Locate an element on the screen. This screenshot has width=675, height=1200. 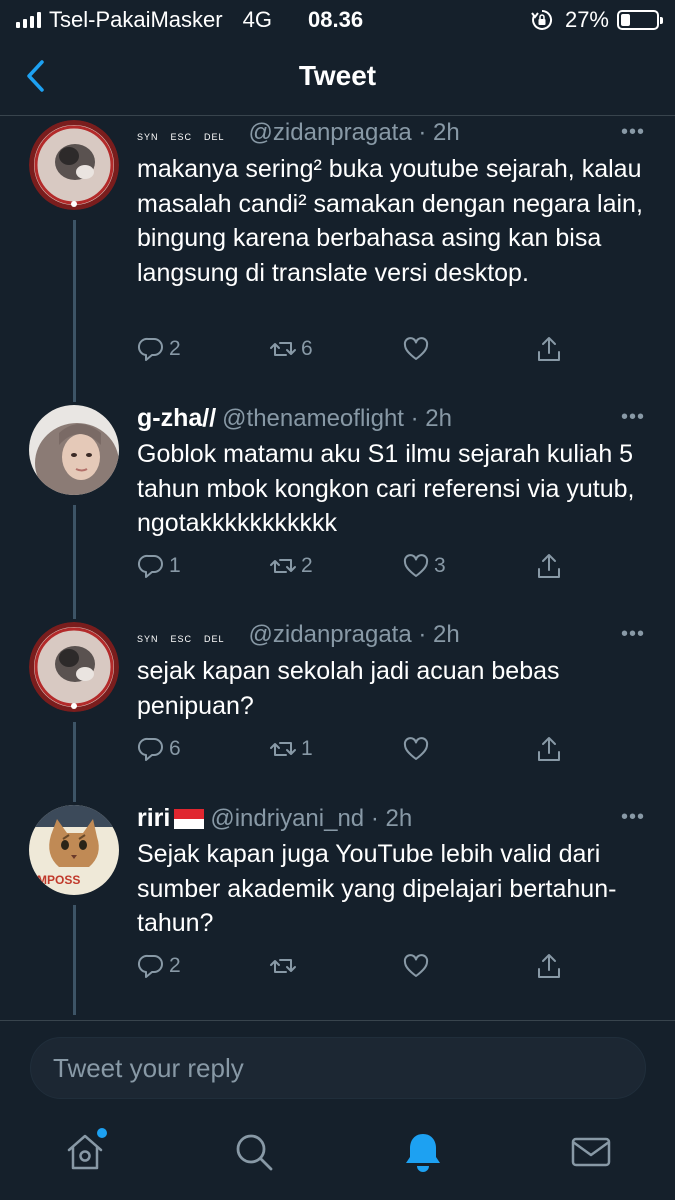
status-time: 08.36 is located at coordinates (336, 19).